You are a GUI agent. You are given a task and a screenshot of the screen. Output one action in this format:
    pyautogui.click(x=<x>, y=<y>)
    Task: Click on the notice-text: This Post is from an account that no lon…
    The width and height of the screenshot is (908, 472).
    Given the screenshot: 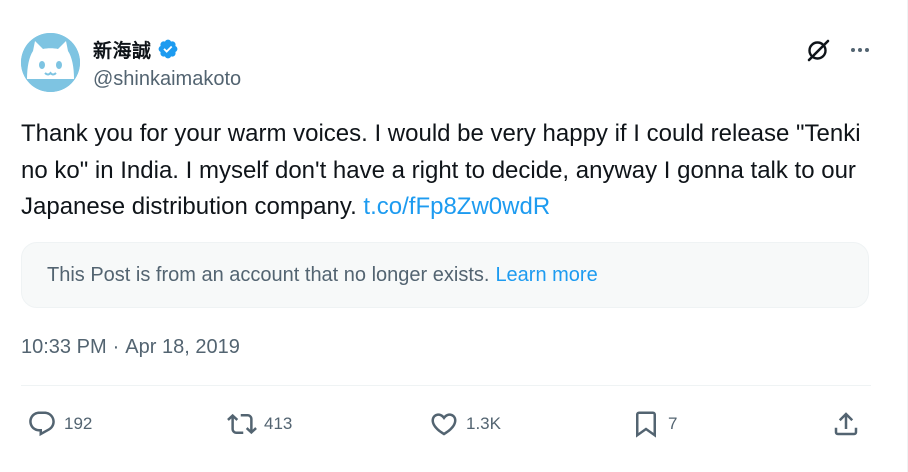 What is the action you would take?
    pyautogui.click(x=268, y=274)
    